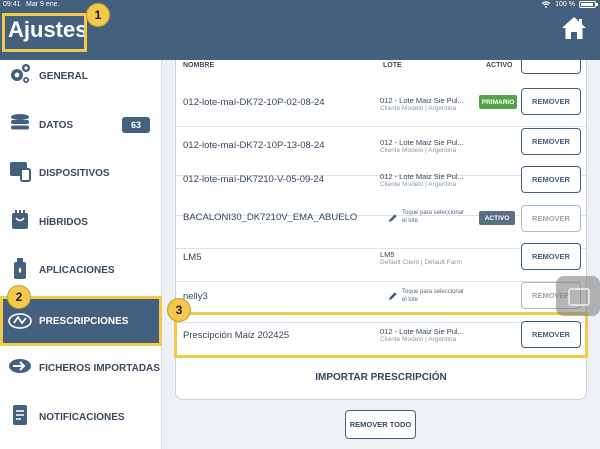  What do you see at coordinates (20, 172) in the screenshot?
I see `devices-icon` at bounding box center [20, 172].